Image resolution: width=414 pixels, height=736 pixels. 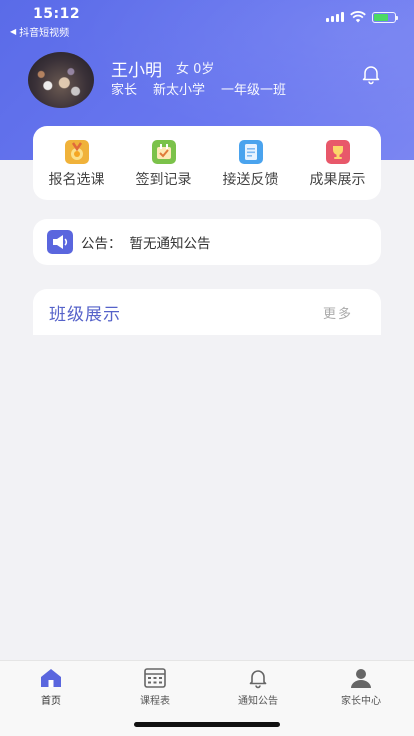 What do you see at coordinates (44, 33) in the screenshot?
I see `back-app-label: 抖音短视频` at bounding box center [44, 33].